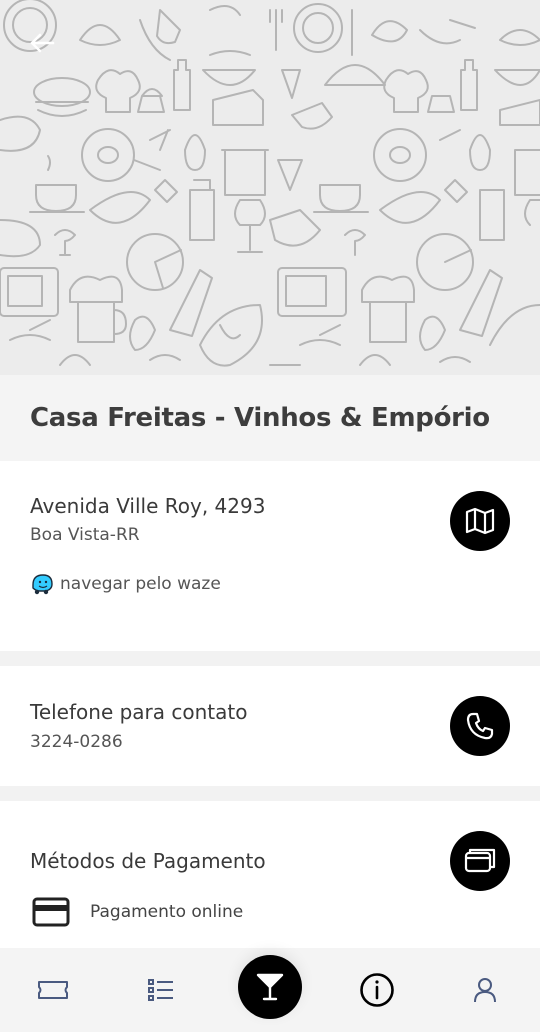  I want to click on waze-icon, so click(42, 584).